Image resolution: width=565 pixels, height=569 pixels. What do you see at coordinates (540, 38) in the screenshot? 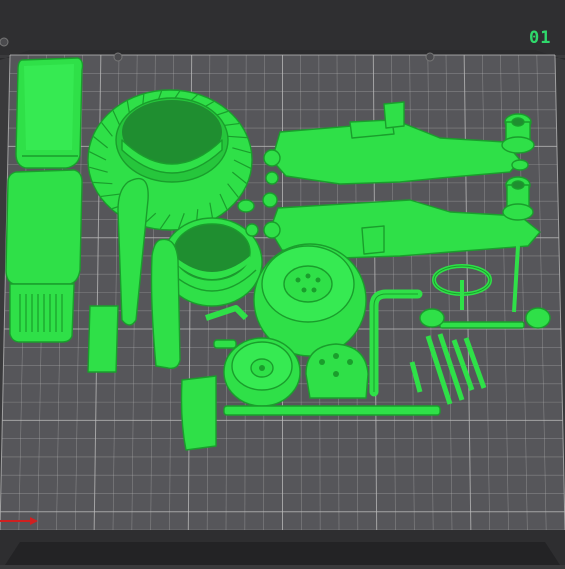
I see `plate-number-label: 01` at bounding box center [540, 38].